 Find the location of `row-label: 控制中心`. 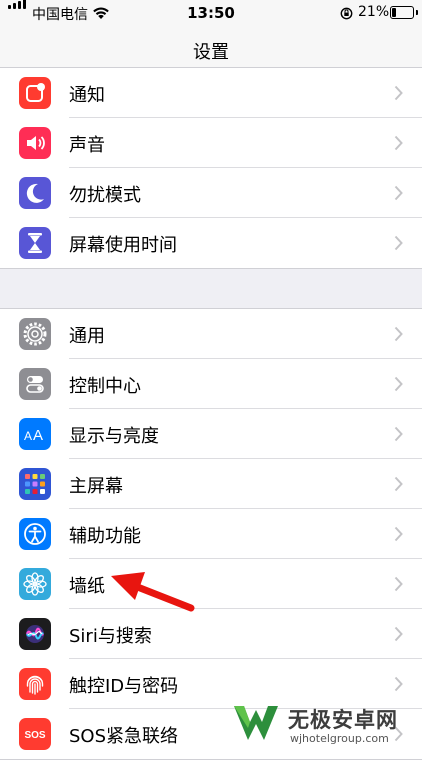

row-label: 控制中心 is located at coordinates (105, 386).